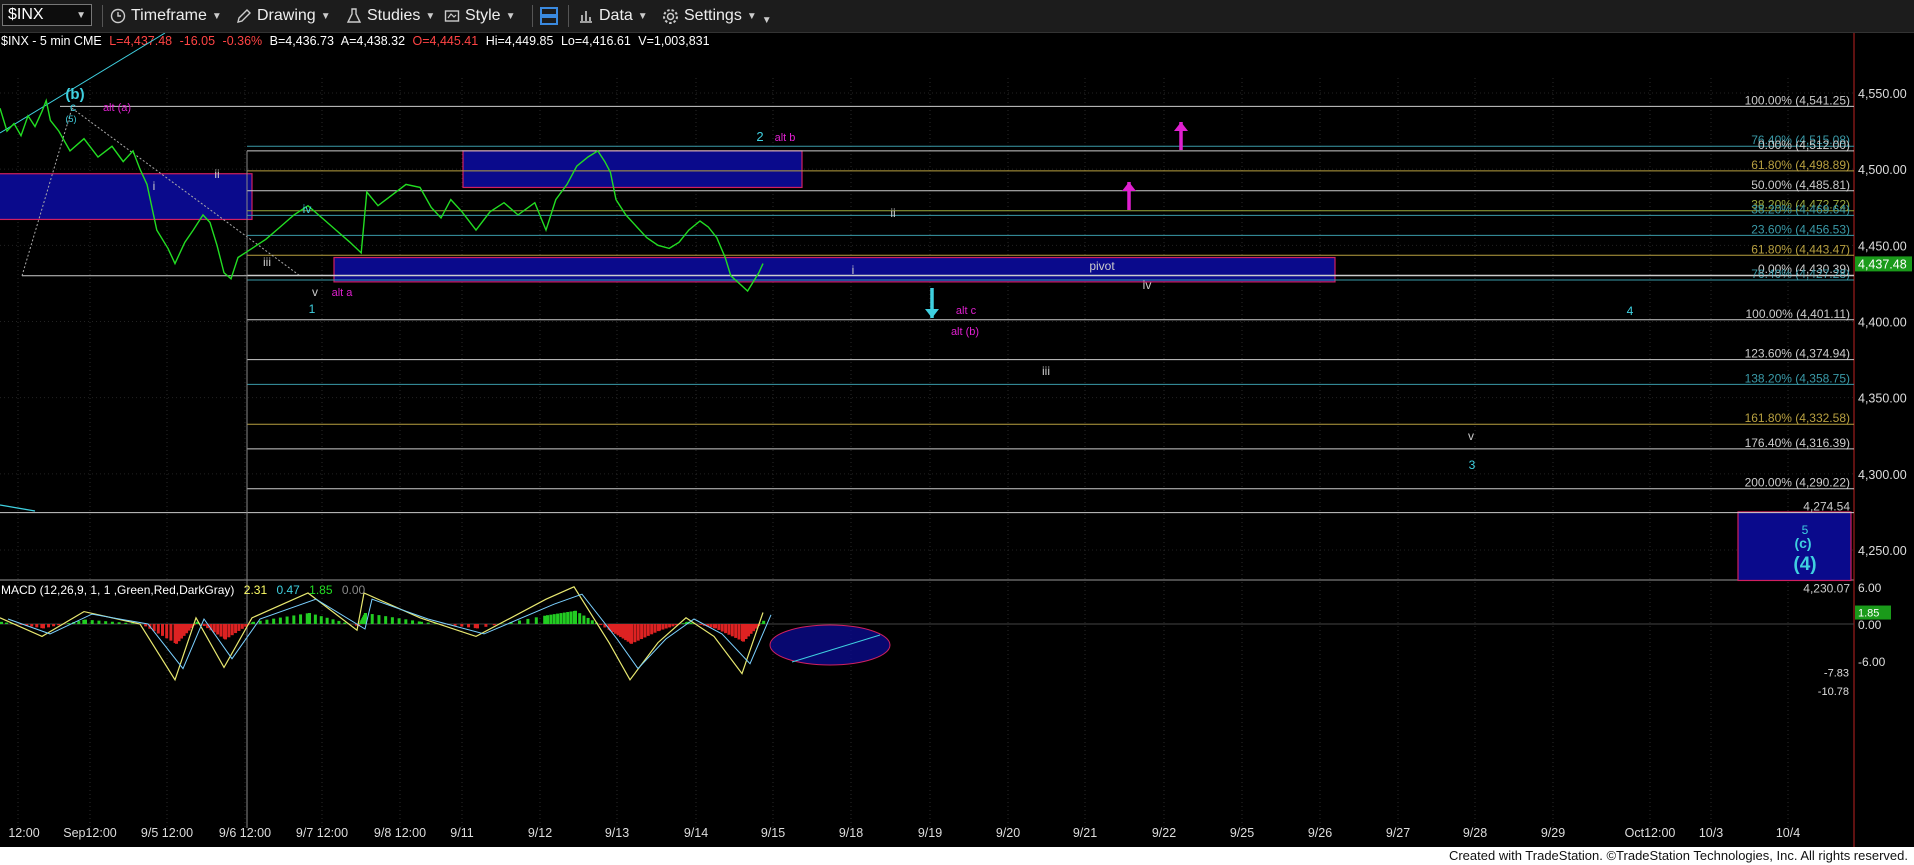 The height and width of the screenshot is (865, 1914). Describe the element at coordinates (267, 262) in the screenshot. I see `wave-label-iii: iii` at that location.